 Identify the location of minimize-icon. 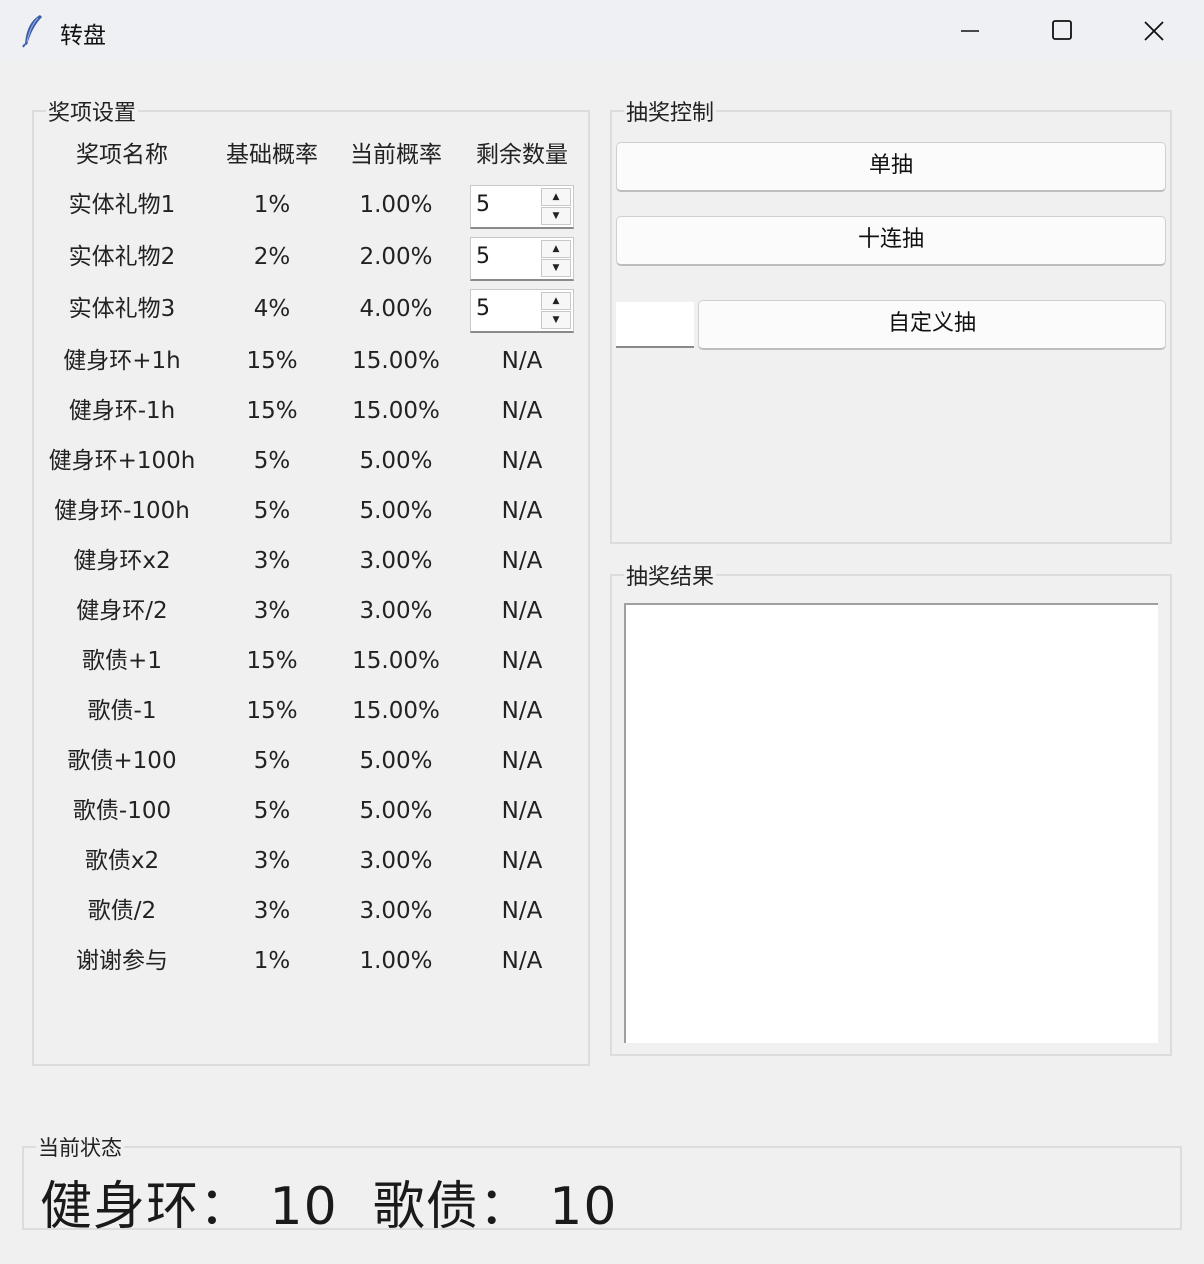
(970, 31).